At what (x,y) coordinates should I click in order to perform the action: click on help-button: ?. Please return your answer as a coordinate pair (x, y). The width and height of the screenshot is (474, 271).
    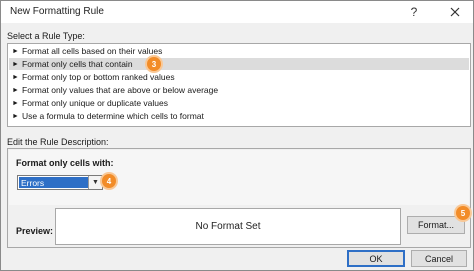
    Looking at the image, I should click on (414, 12).